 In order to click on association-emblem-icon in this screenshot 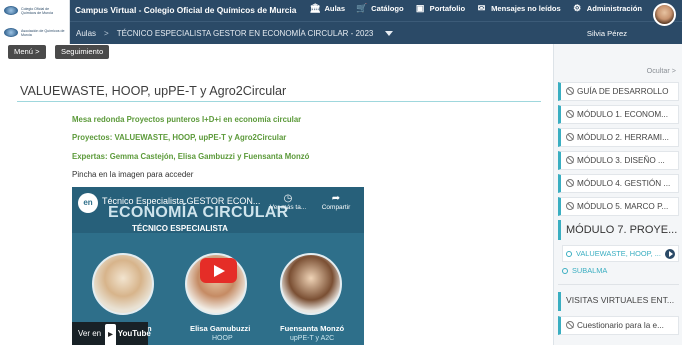, I will do `click(11, 32)`.